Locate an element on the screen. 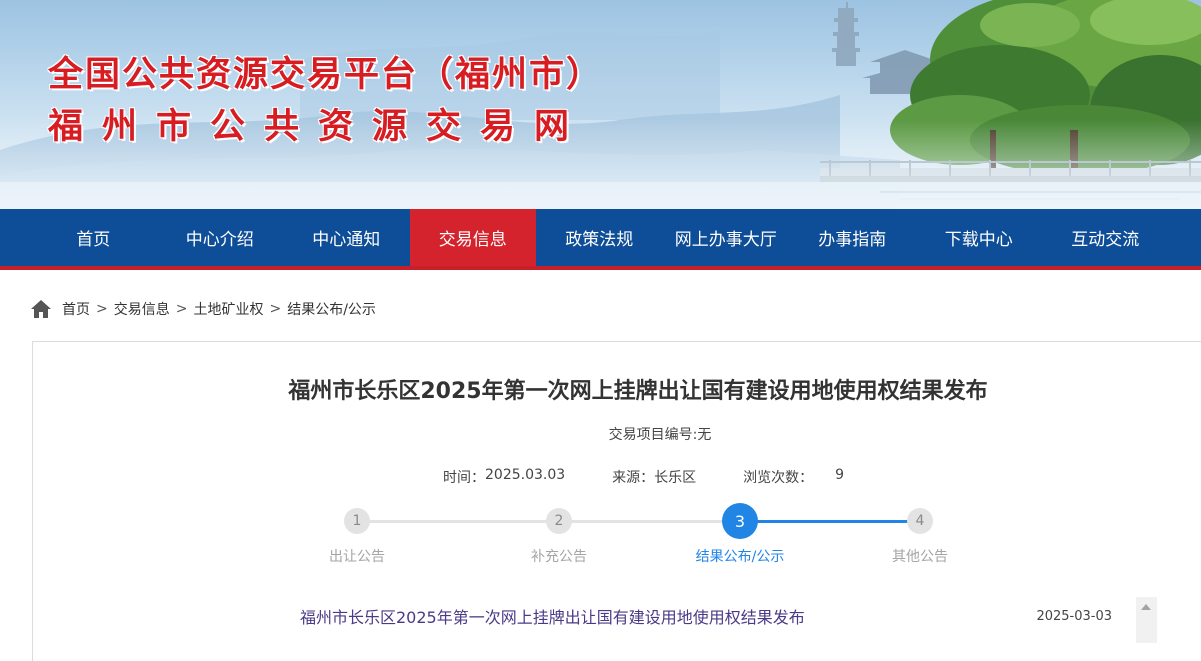 This screenshot has height=661, width=1201. views-value: 9 is located at coordinates (840, 475).